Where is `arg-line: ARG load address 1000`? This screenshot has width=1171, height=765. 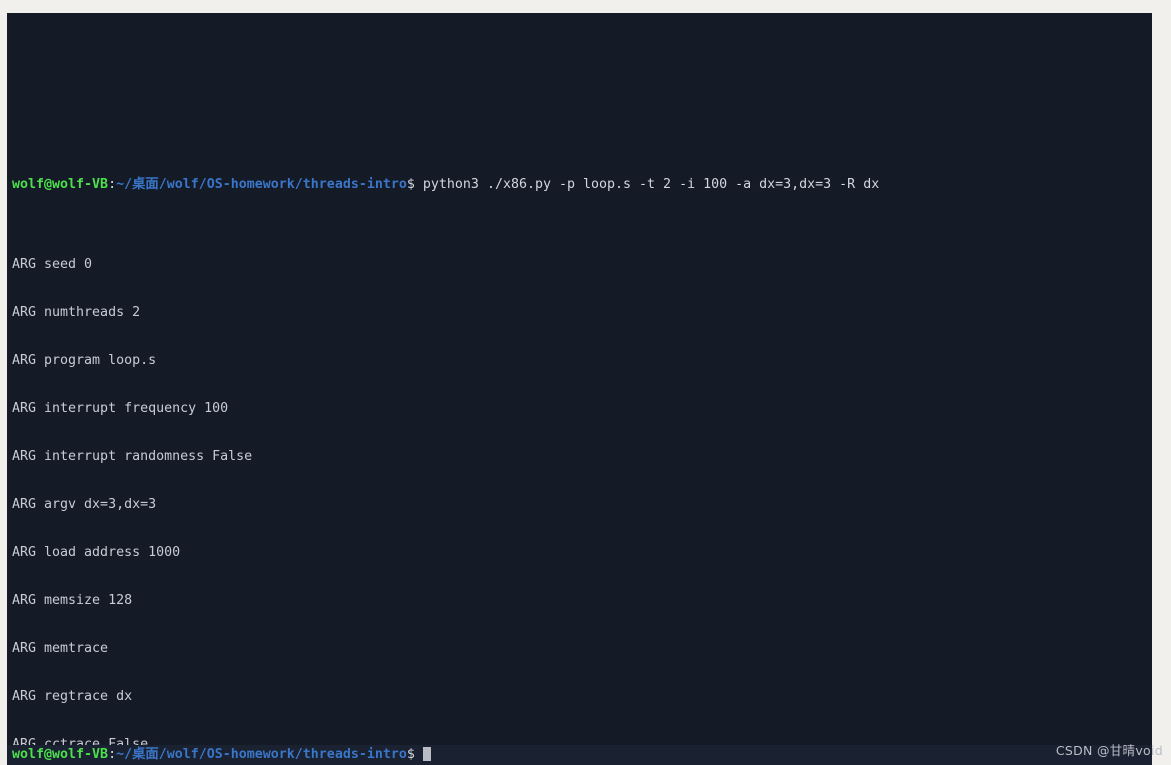
arg-line: ARG load address 1000 is located at coordinates (96, 552).